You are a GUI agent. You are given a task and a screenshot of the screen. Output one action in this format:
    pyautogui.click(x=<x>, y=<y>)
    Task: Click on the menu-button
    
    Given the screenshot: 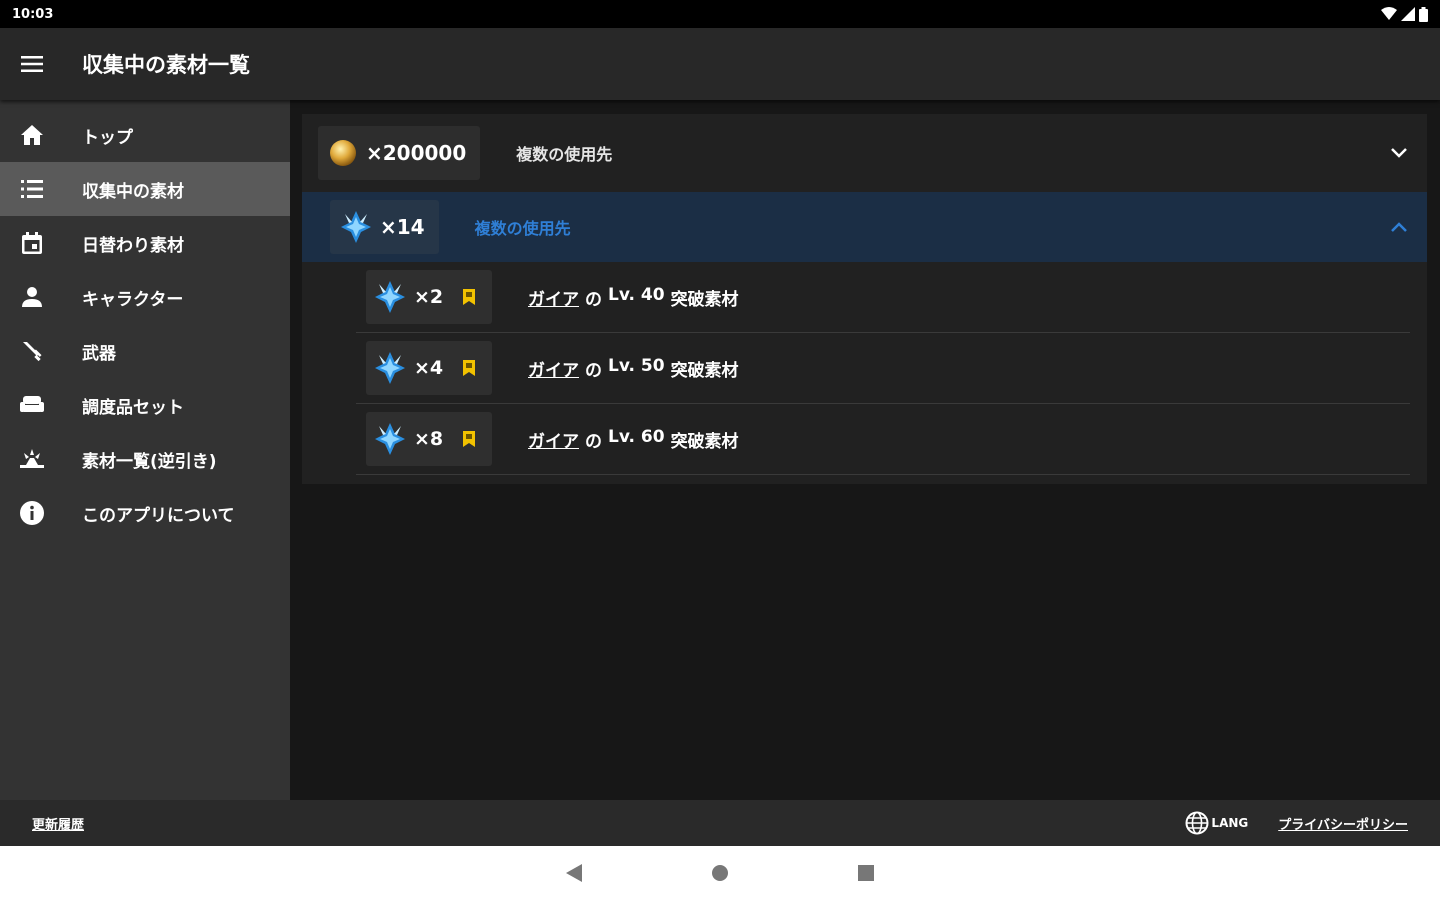 What is the action you would take?
    pyautogui.click(x=32, y=64)
    